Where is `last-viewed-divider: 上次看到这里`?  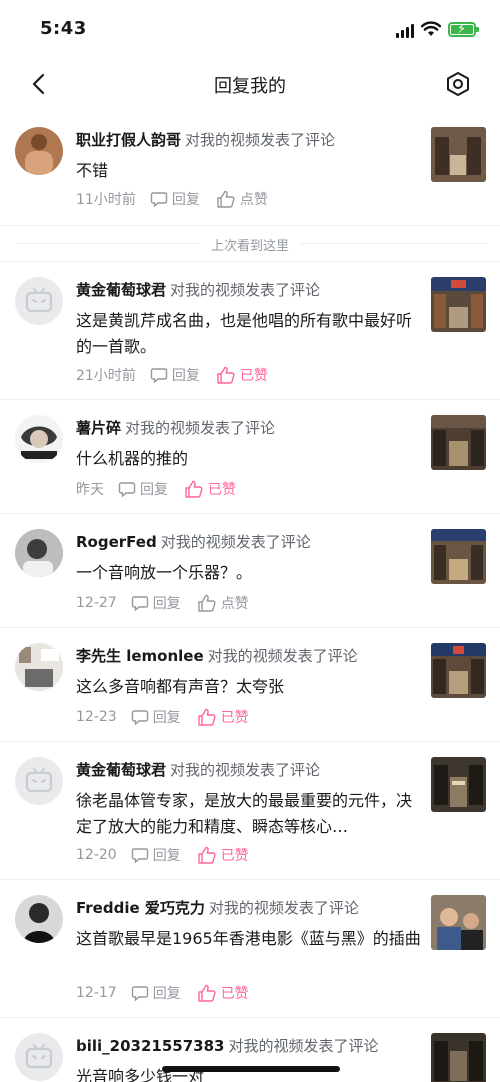
last-viewed-divider: 上次看到这里 is located at coordinates (250, 244).